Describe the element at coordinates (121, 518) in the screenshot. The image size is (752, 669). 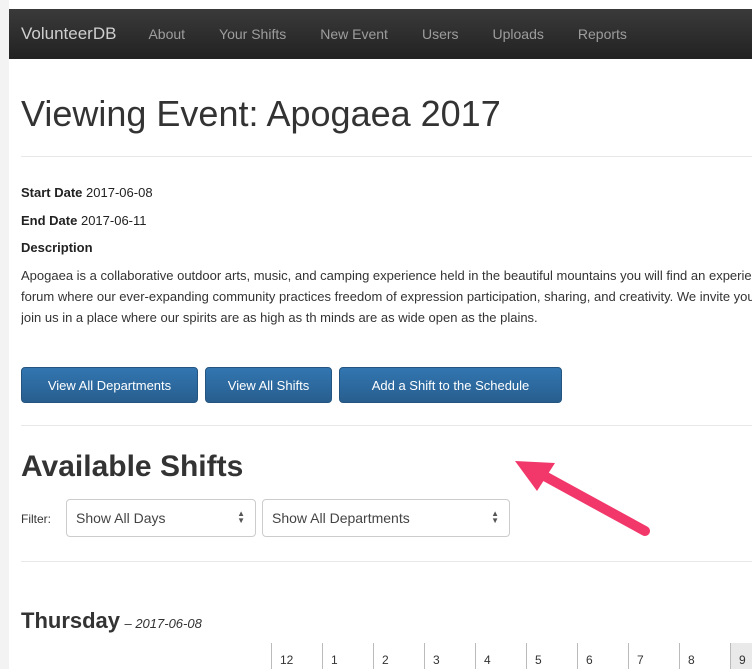
I see `days-filter-value: Show All Days` at that location.